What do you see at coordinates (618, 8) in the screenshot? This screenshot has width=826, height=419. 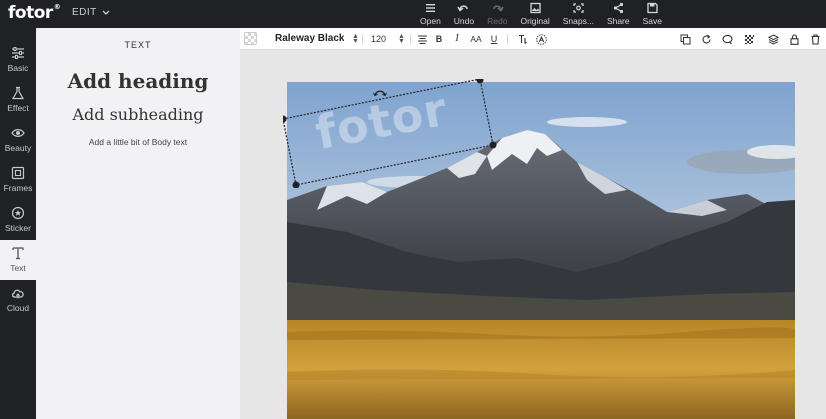 I see `share-icon` at bounding box center [618, 8].